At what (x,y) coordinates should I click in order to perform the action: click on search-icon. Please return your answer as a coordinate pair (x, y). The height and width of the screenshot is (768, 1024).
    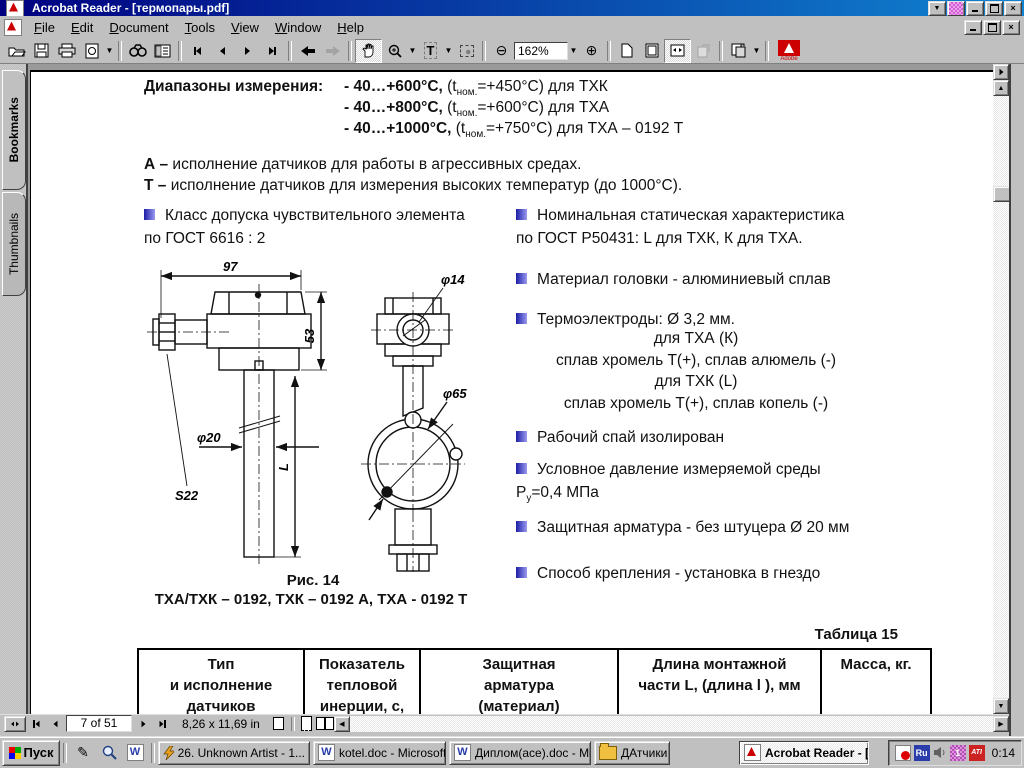
    Looking at the image, I should click on (109, 752).